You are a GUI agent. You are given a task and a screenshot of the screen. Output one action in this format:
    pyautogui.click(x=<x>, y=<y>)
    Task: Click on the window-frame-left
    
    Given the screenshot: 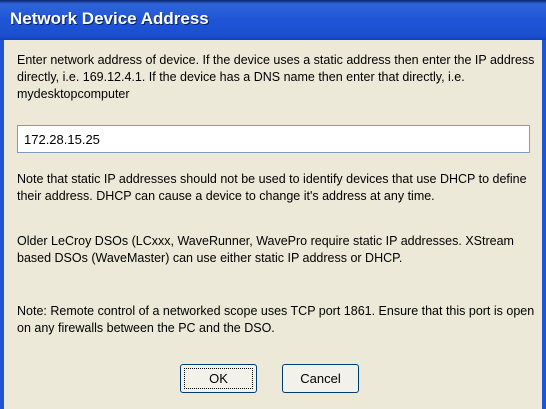 What is the action you would take?
    pyautogui.click(x=2, y=224)
    